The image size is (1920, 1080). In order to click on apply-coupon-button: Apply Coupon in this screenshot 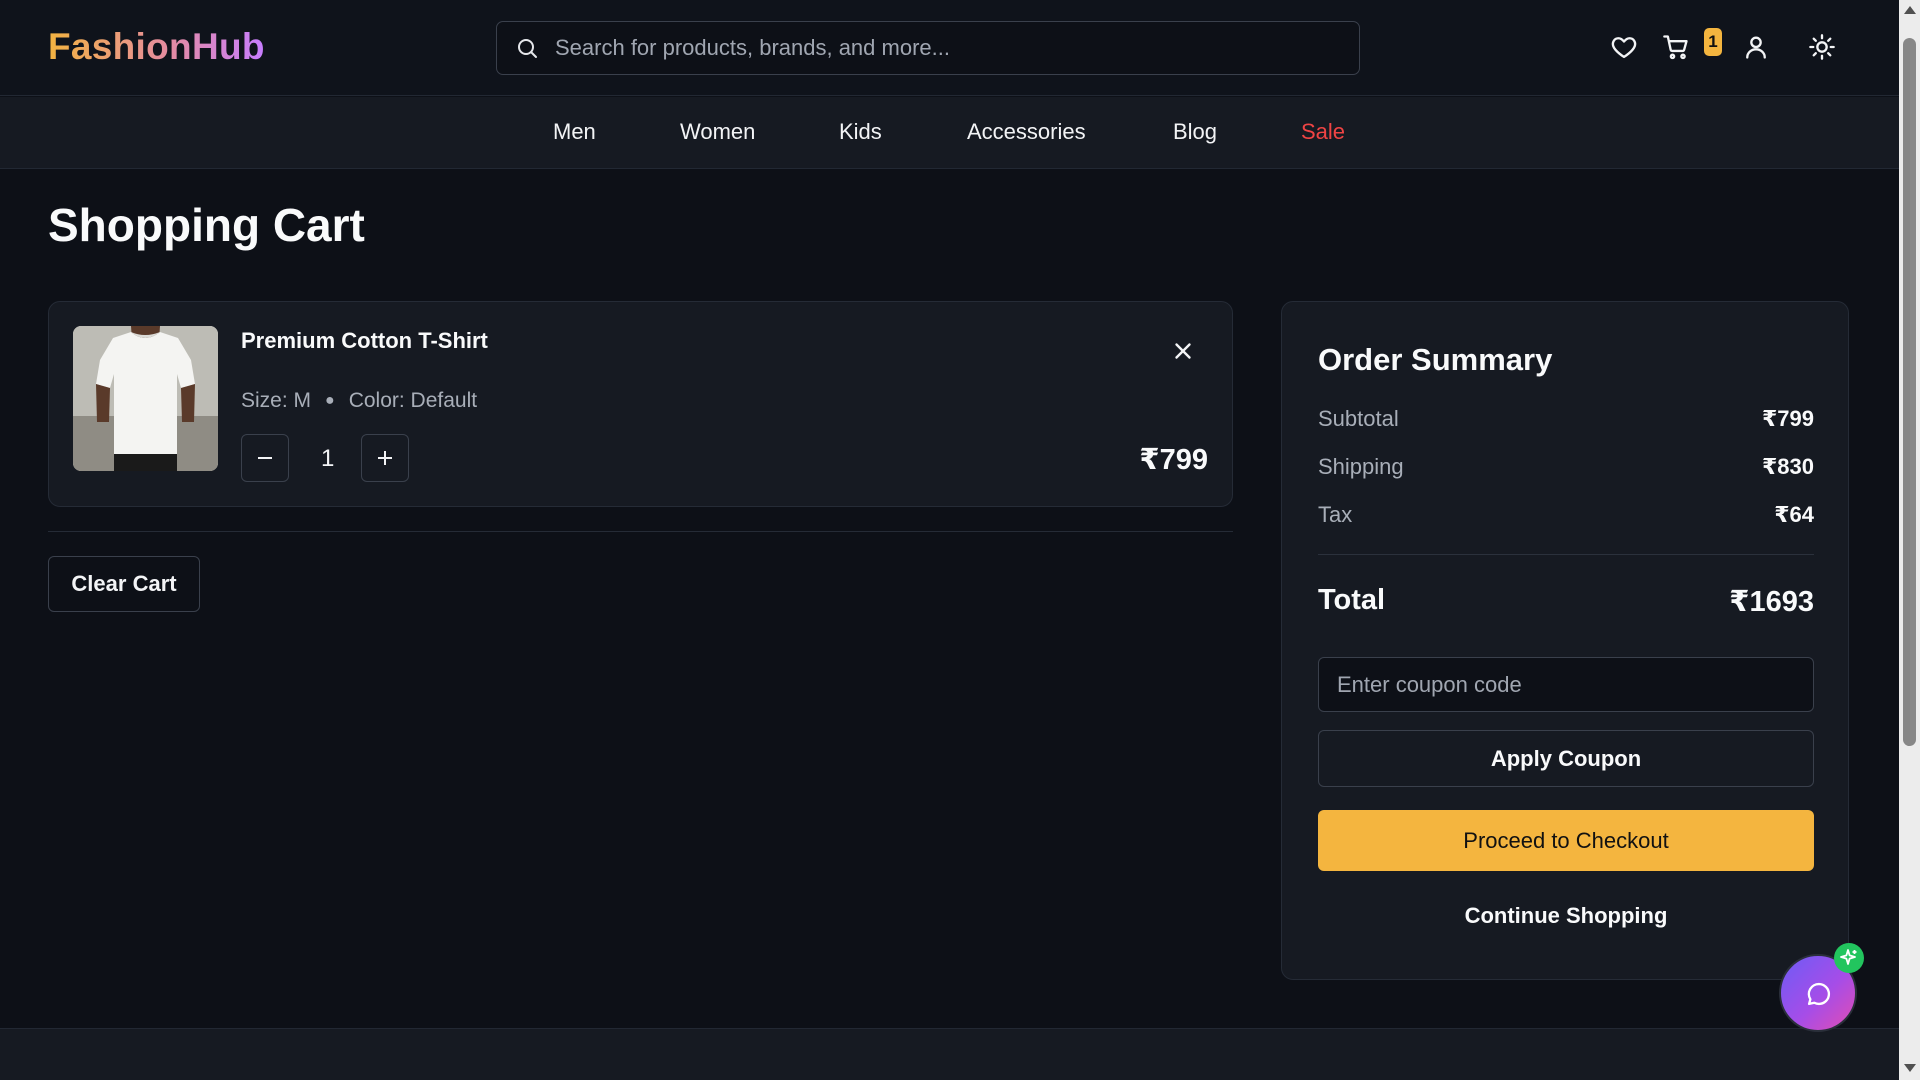, I will do `click(1566, 758)`.